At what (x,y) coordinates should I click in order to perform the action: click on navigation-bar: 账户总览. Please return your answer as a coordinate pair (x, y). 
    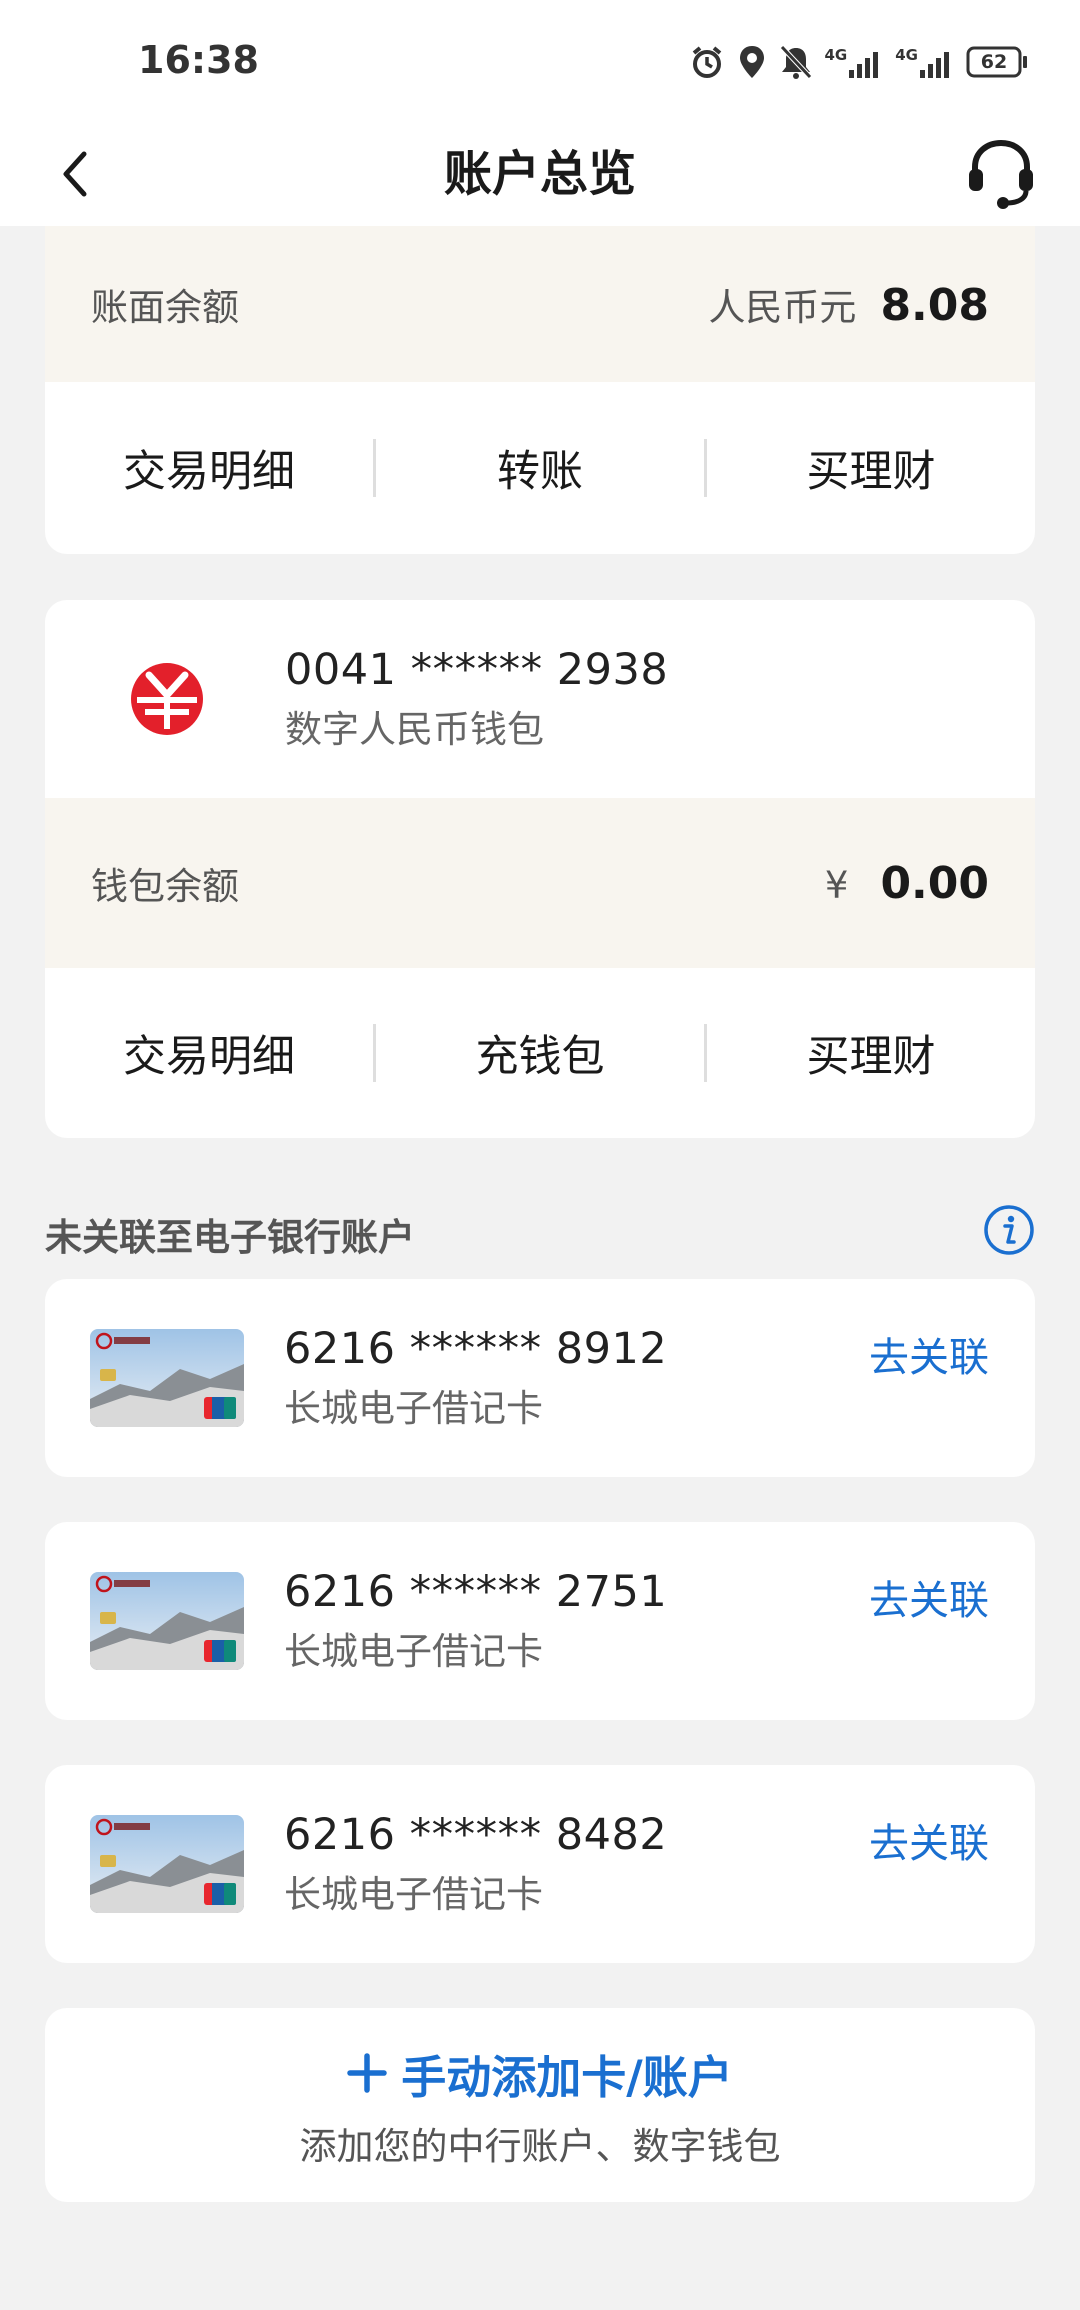
    Looking at the image, I should click on (540, 173).